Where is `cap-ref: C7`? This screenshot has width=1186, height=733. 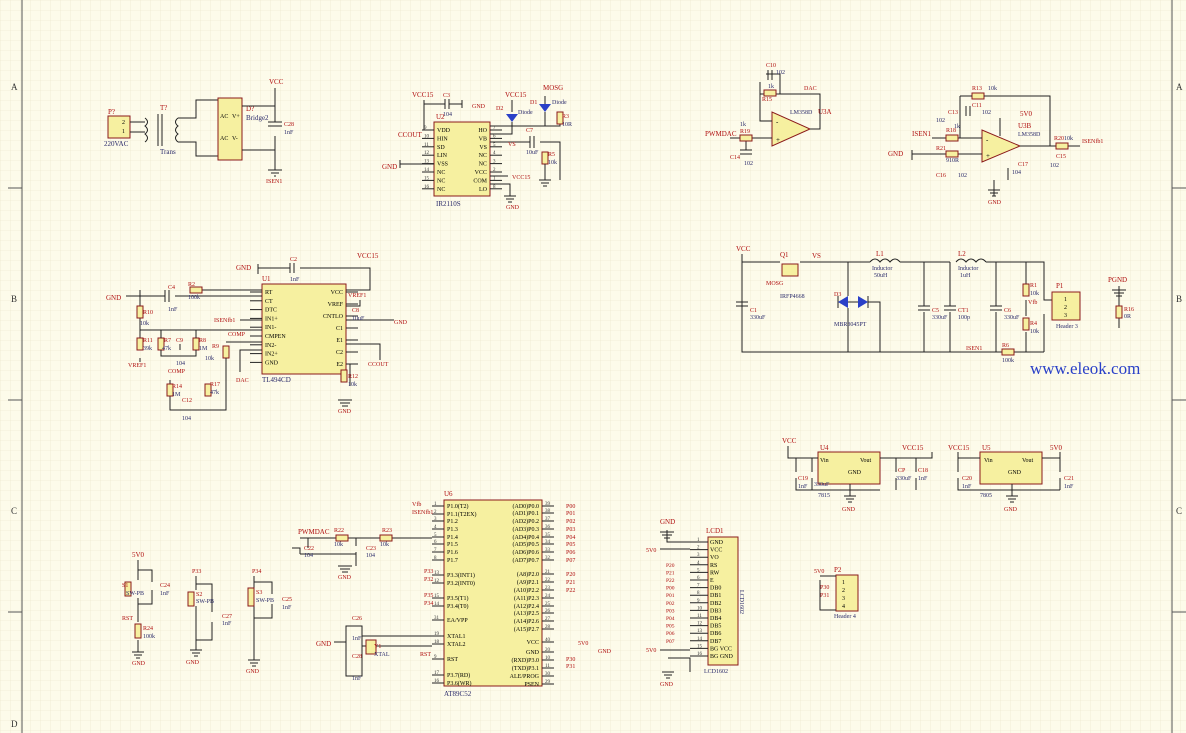
cap-ref: C7 is located at coordinates (529, 131).